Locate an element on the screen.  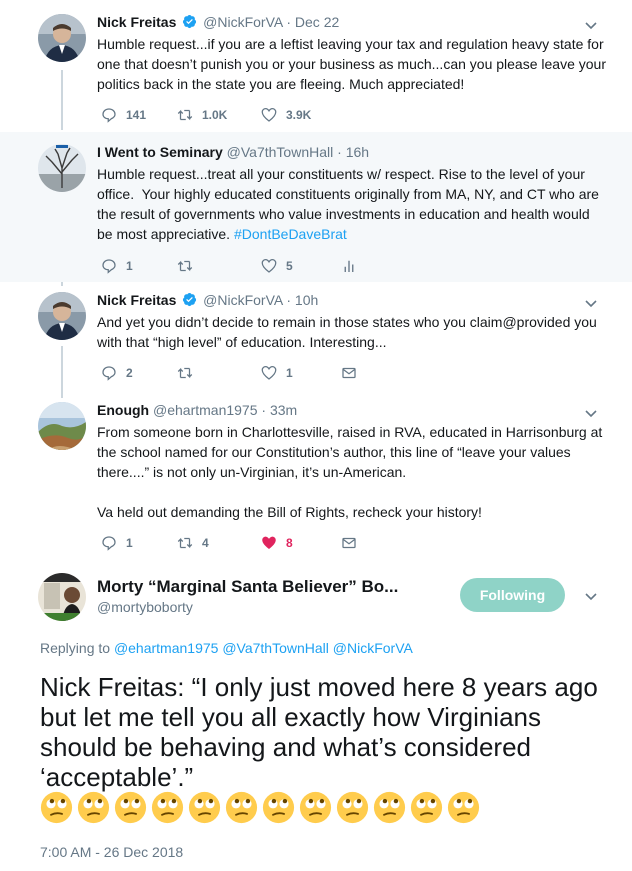
like-count: 1 is located at coordinates (289, 373).